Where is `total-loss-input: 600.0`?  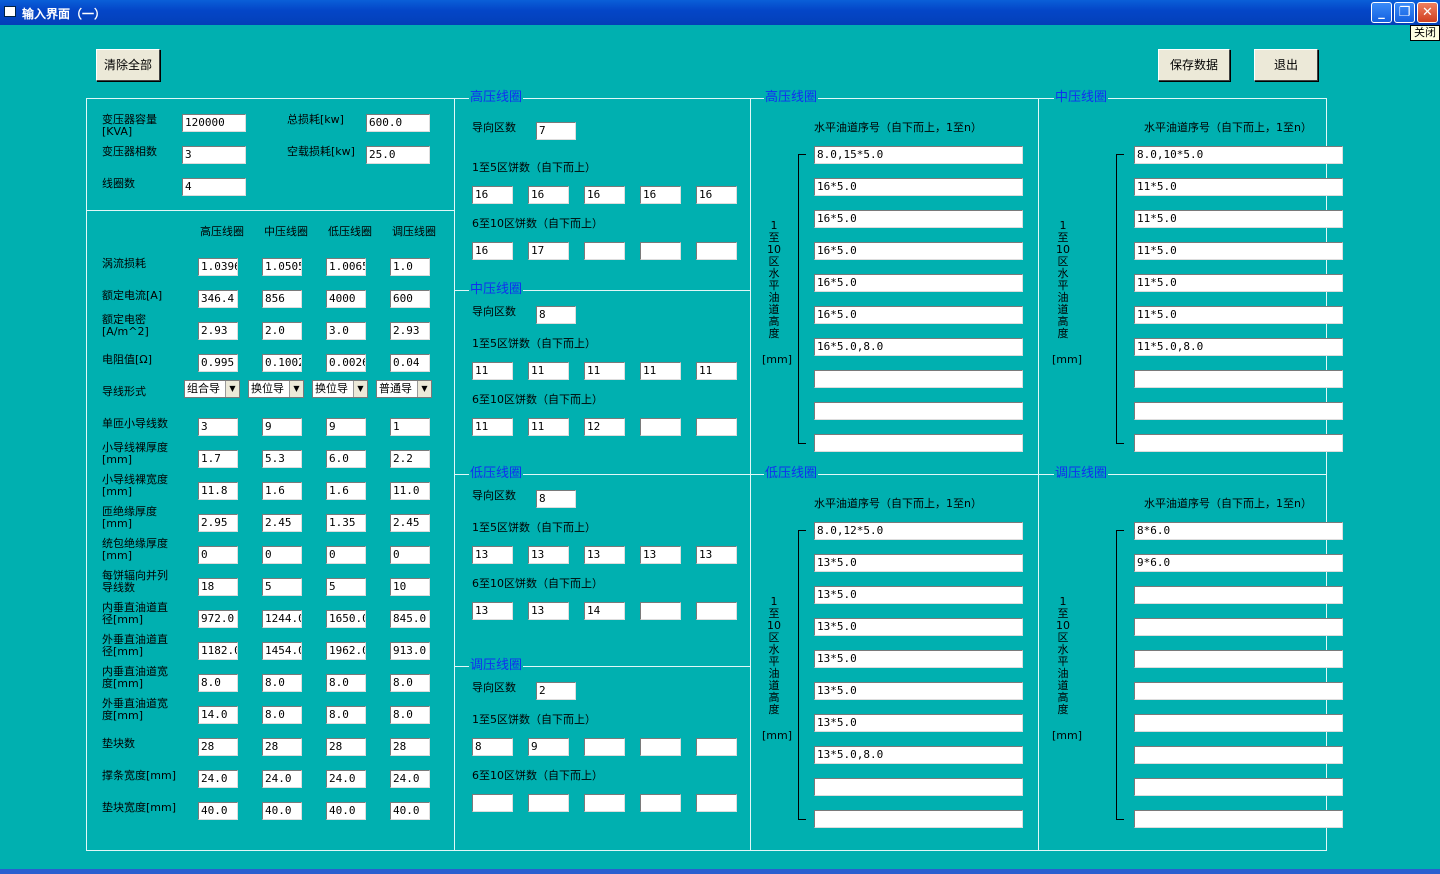 total-loss-input: 600.0 is located at coordinates (398, 123).